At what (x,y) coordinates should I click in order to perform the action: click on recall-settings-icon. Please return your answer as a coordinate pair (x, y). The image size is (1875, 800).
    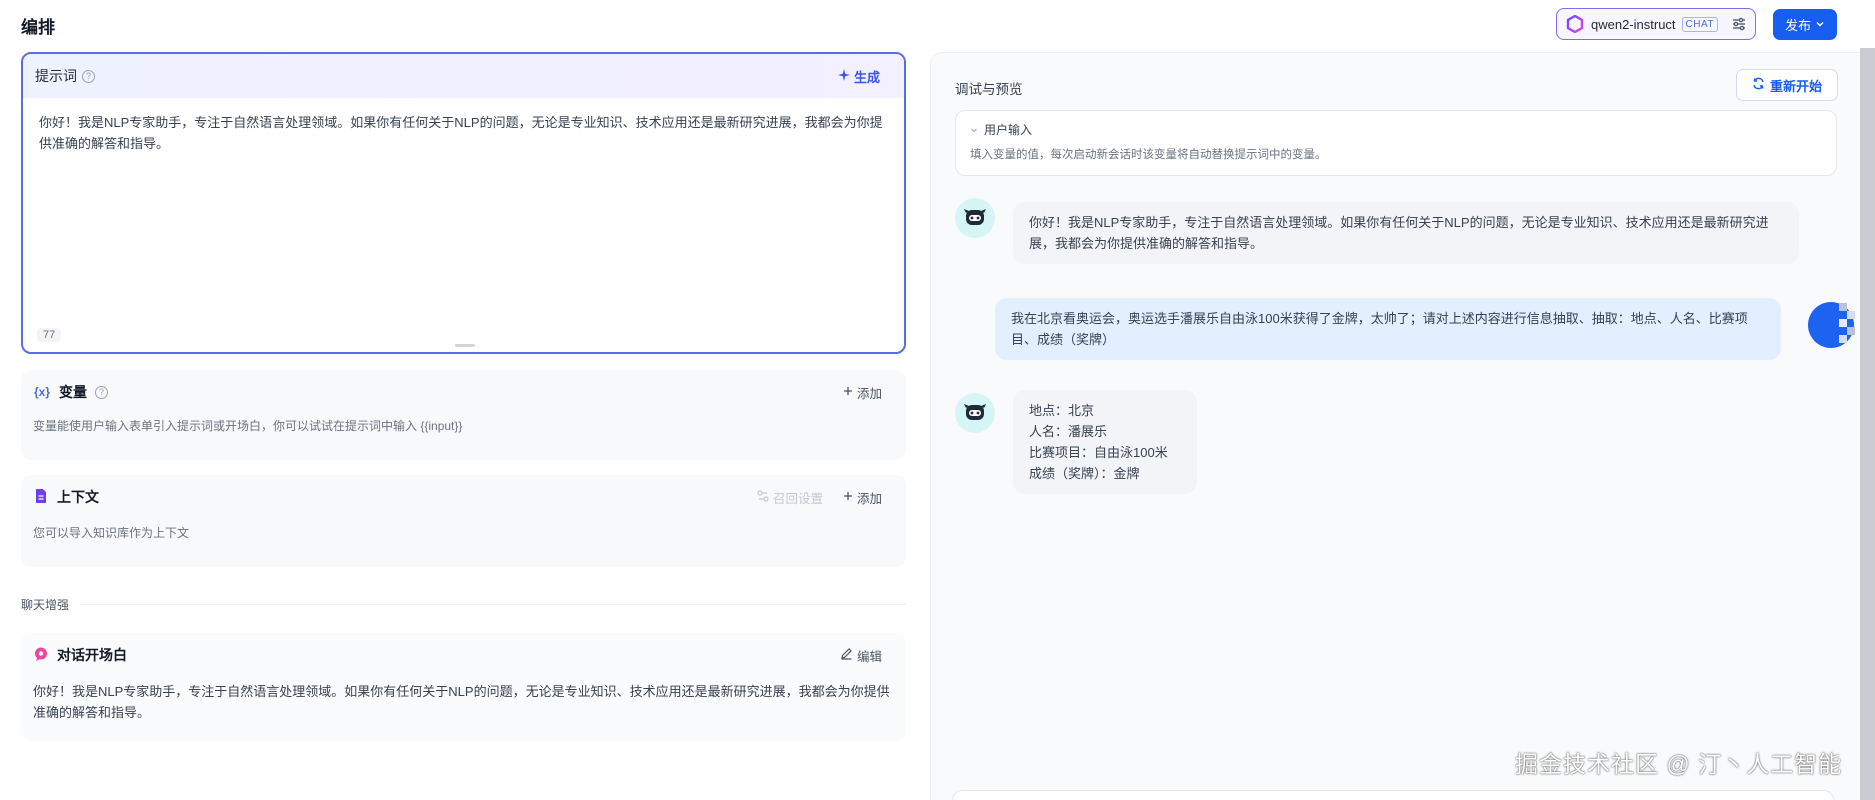
    Looking at the image, I should click on (763, 497).